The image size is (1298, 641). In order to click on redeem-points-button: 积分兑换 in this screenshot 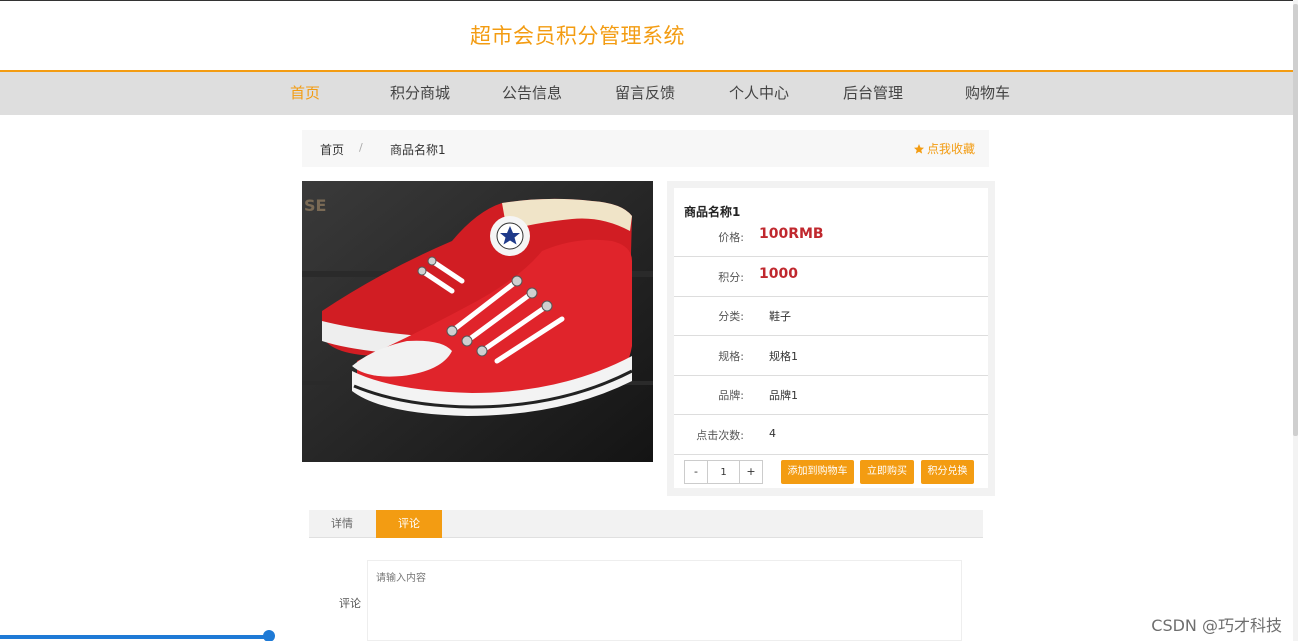, I will do `click(947, 472)`.